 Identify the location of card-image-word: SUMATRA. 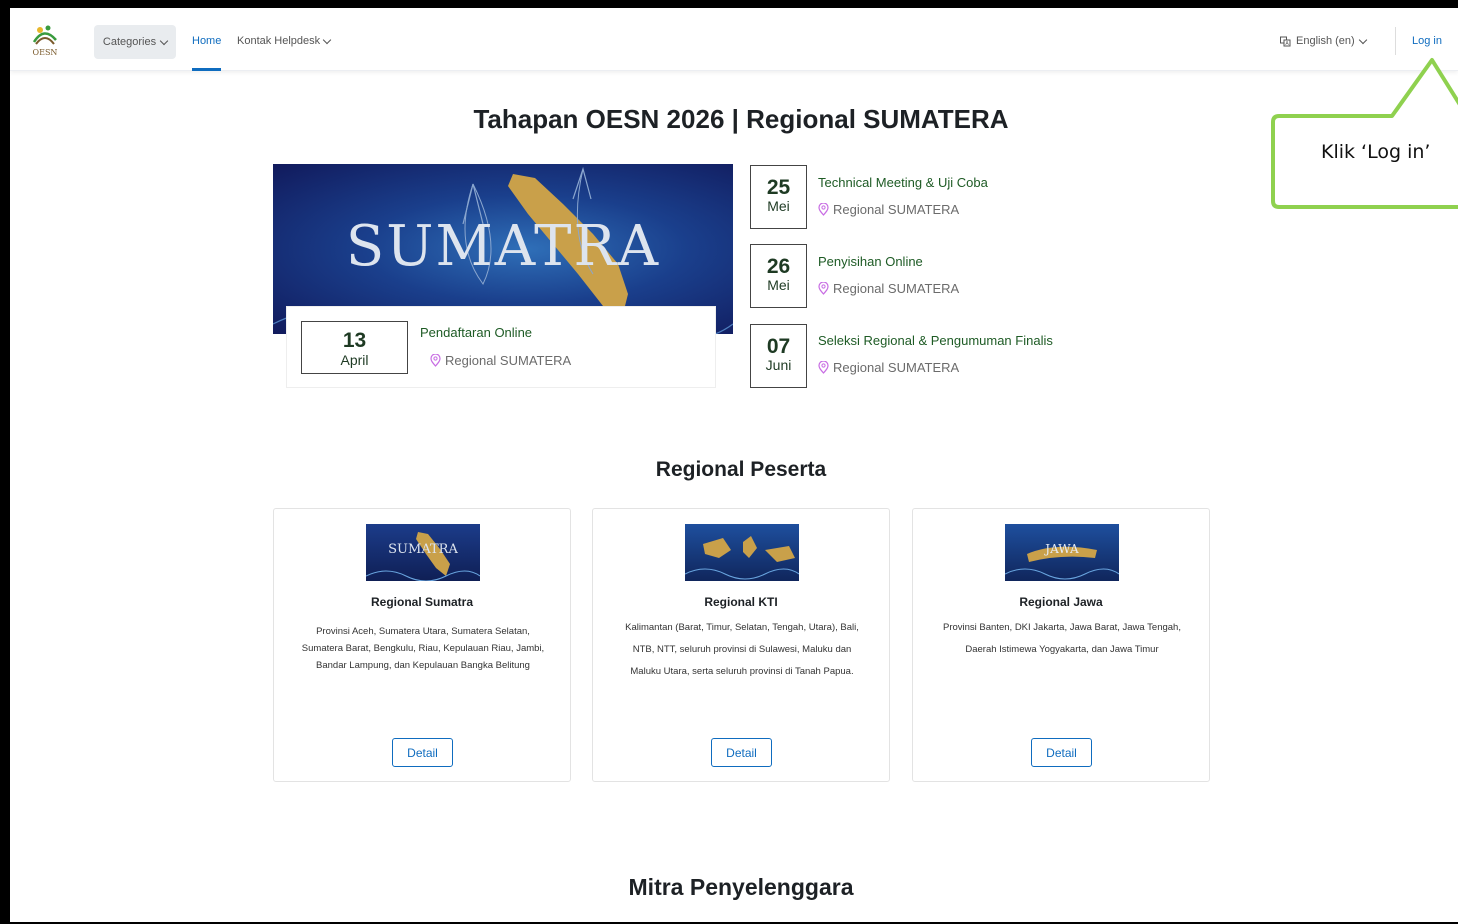
(423, 549).